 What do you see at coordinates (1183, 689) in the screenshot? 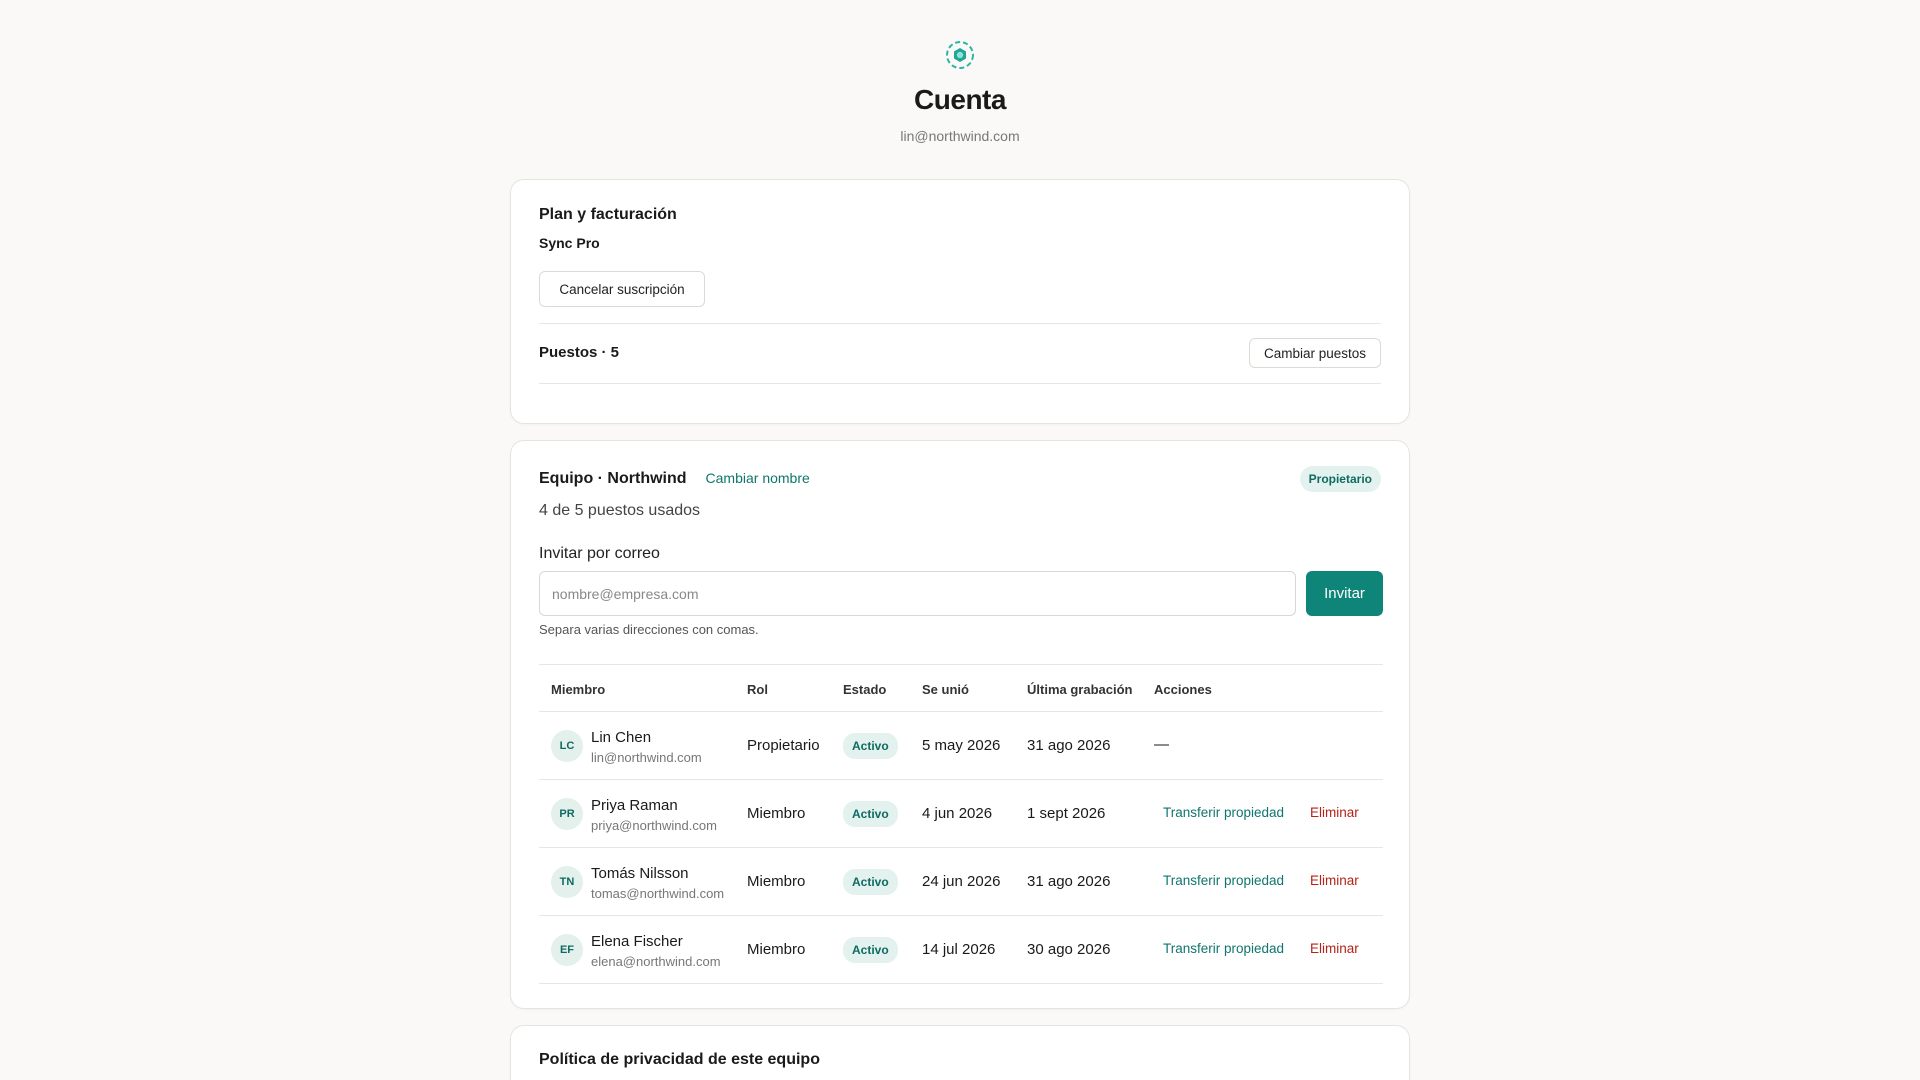
I see `column-header-actions: Acciones` at bounding box center [1183, 689].